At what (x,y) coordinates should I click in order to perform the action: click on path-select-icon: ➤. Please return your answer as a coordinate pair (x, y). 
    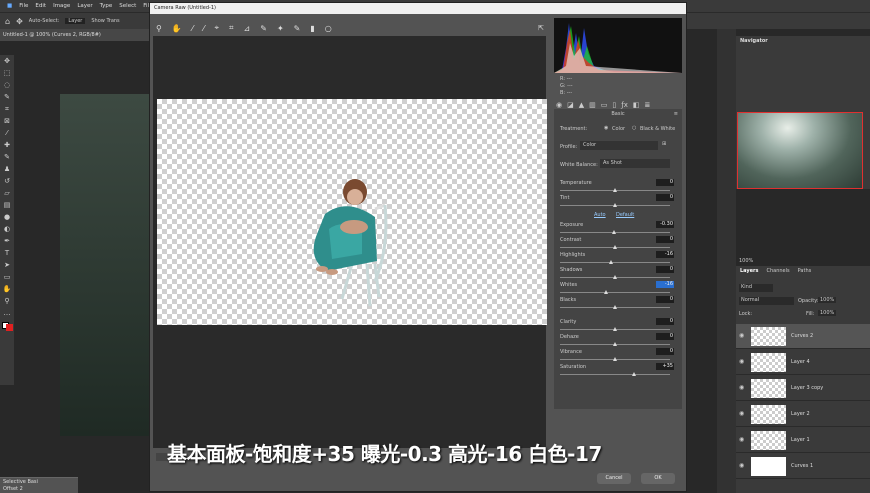
    Looking at the image, I should click on (7, 265).